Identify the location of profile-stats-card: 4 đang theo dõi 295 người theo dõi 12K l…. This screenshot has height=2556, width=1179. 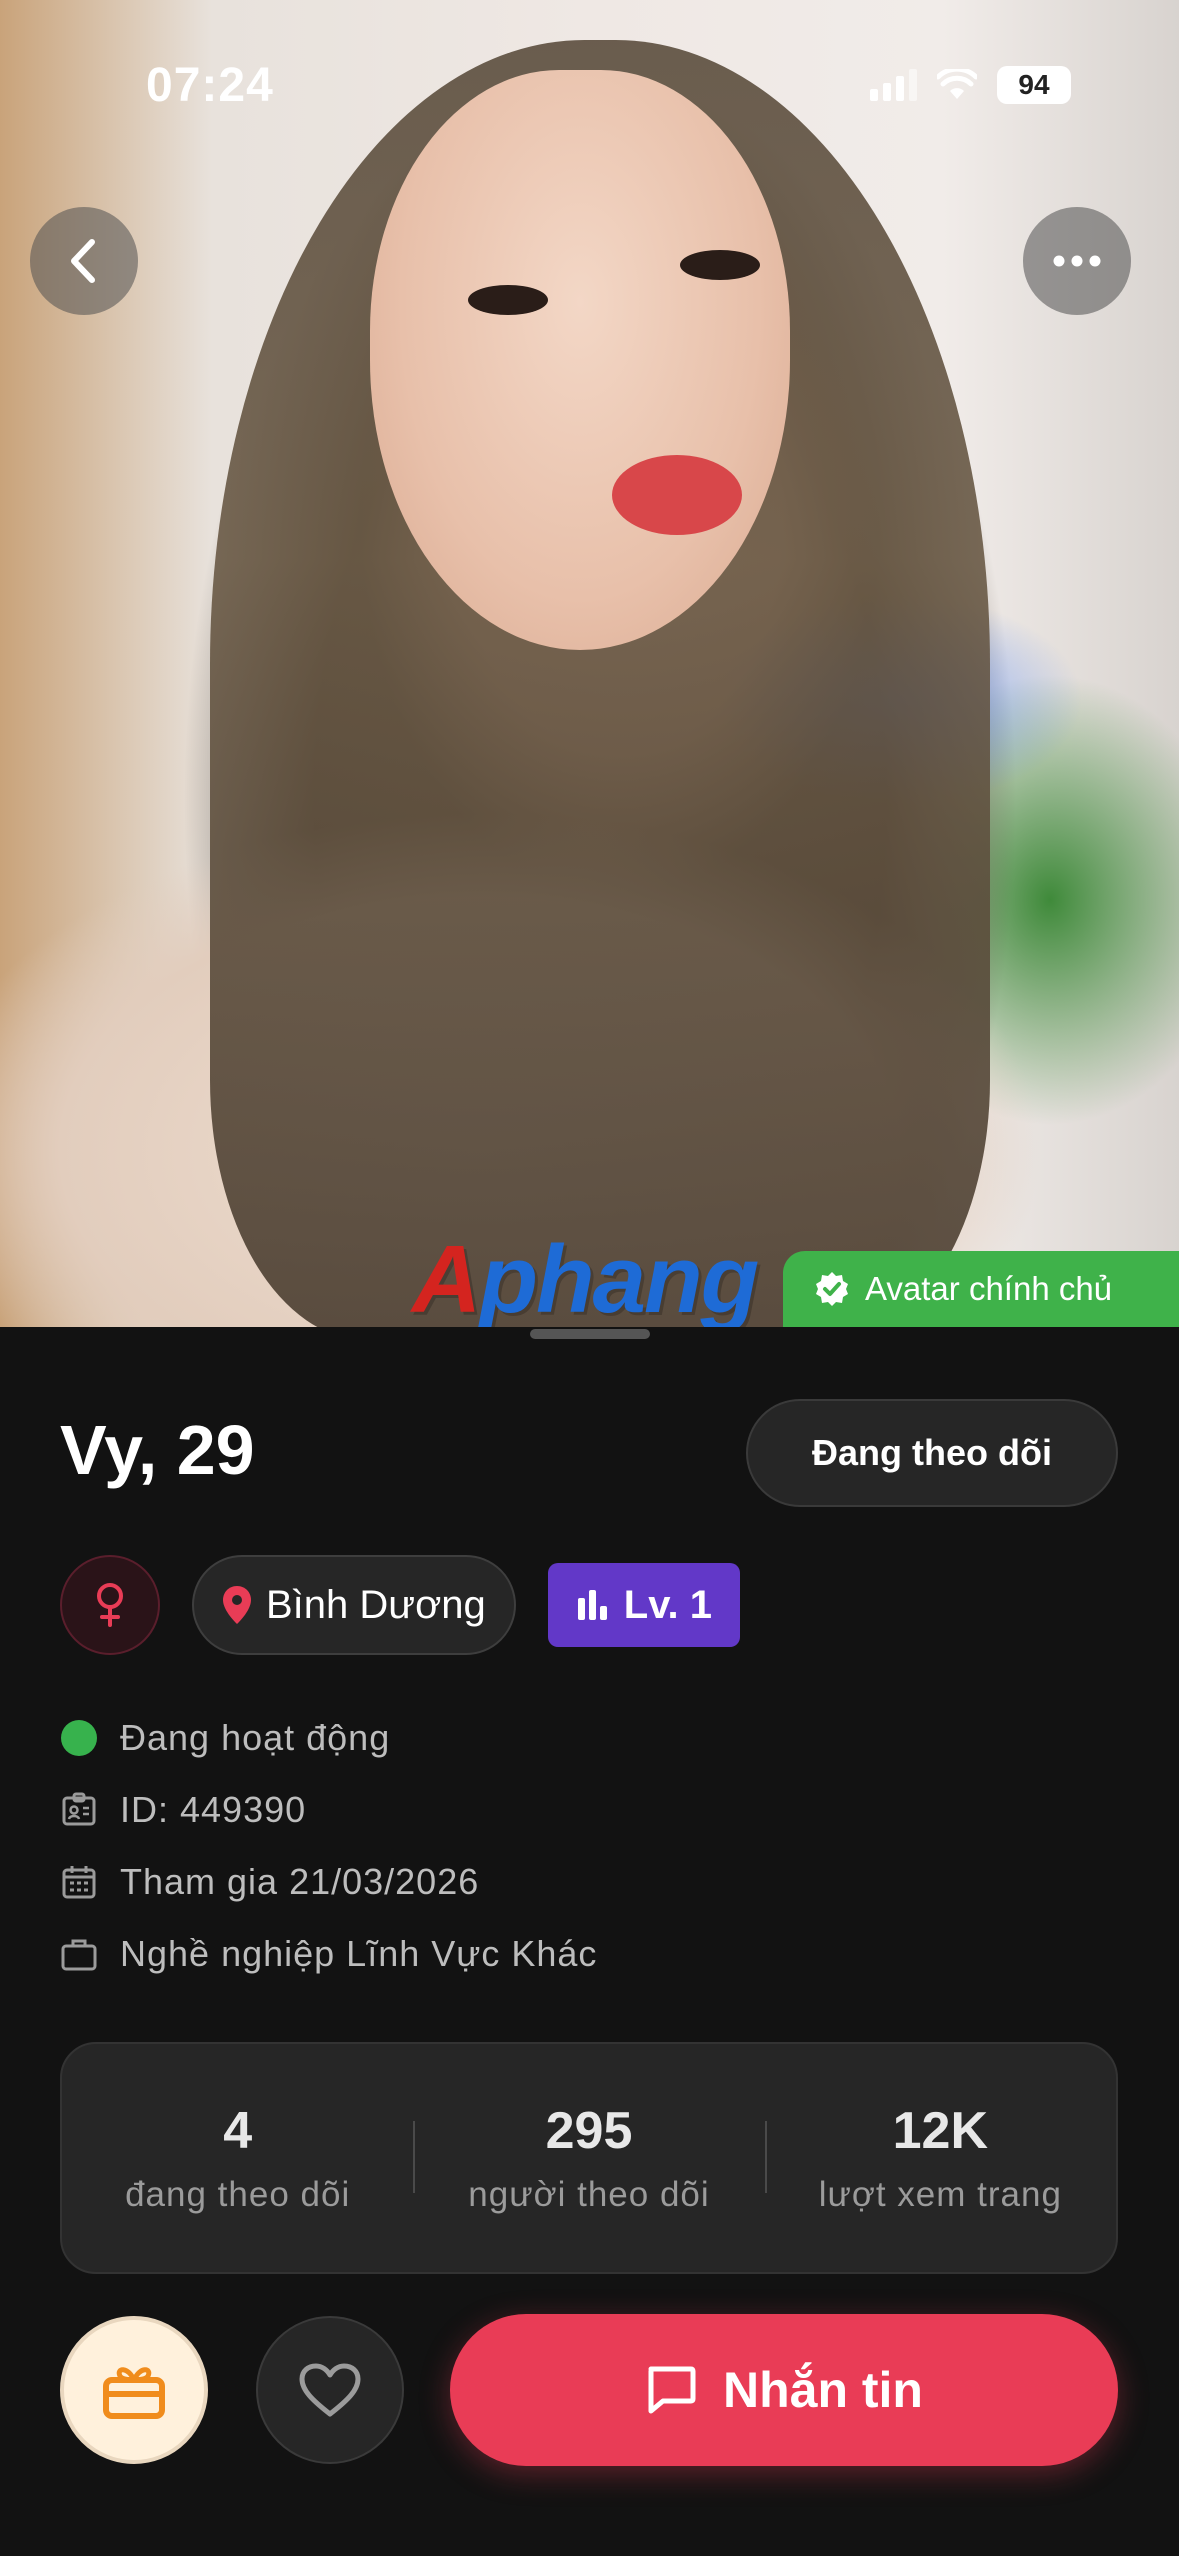
(589, 2158).